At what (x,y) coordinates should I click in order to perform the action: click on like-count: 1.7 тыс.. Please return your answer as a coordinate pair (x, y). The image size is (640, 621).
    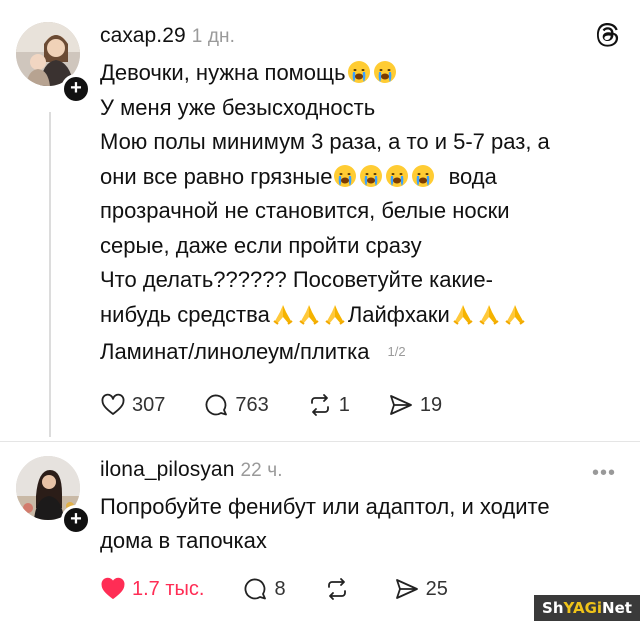
    Looking at the image, I should click on (168, 588).